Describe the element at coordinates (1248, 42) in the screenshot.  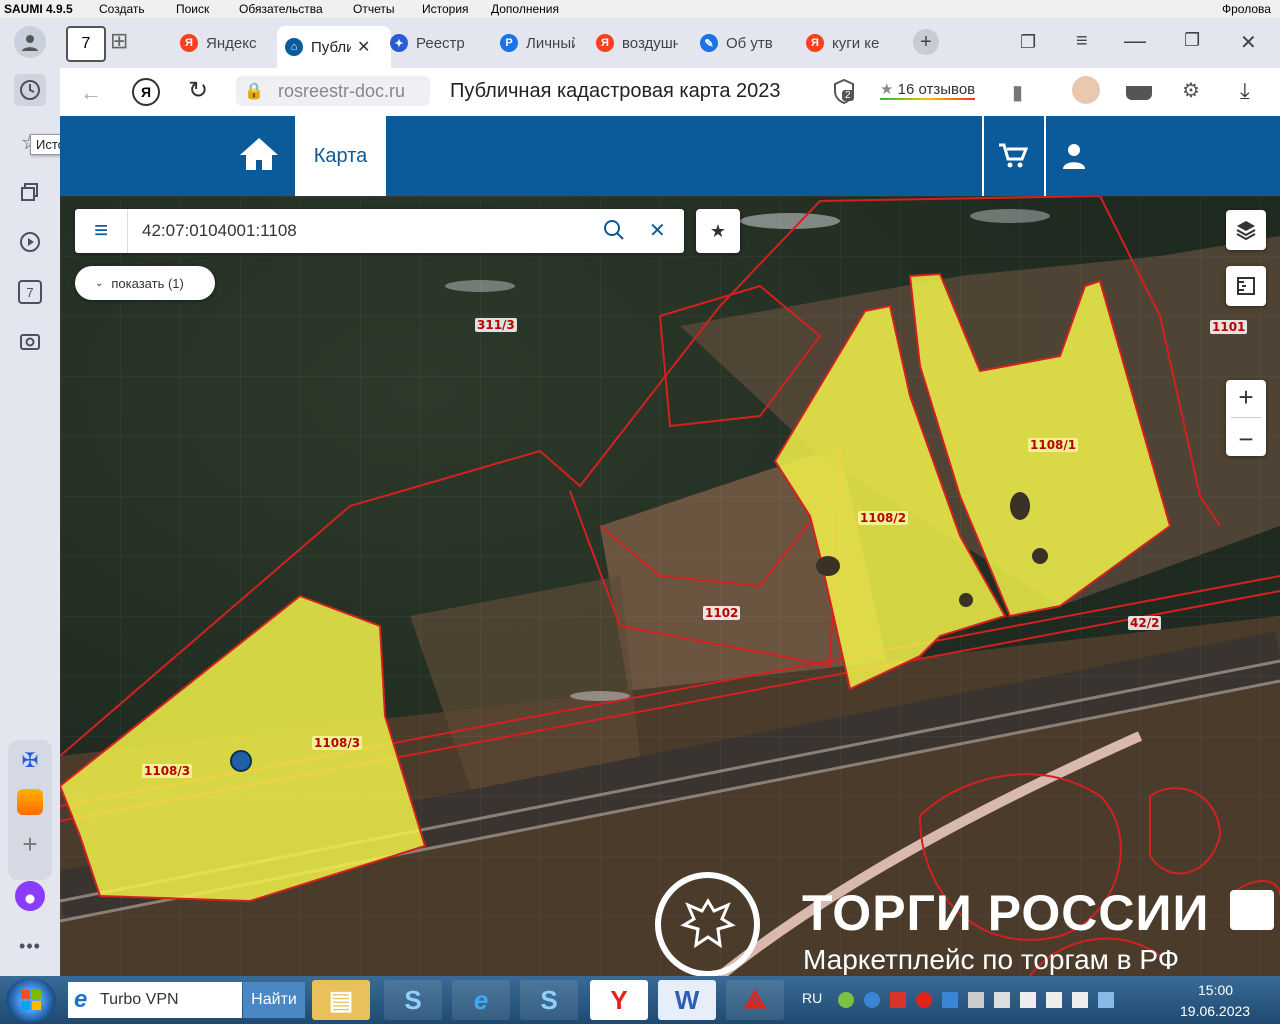
I see `close-window-icon: ✕` at that location.